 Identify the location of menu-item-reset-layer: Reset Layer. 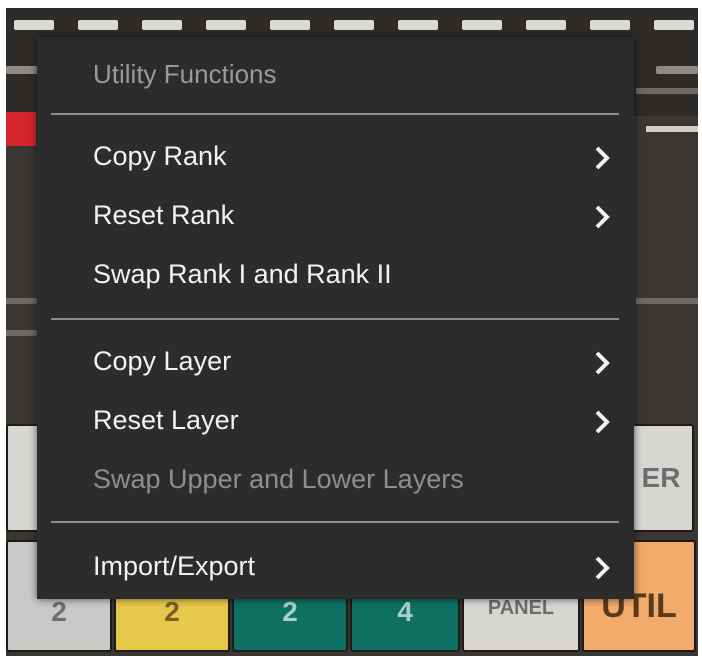
(335, 423).